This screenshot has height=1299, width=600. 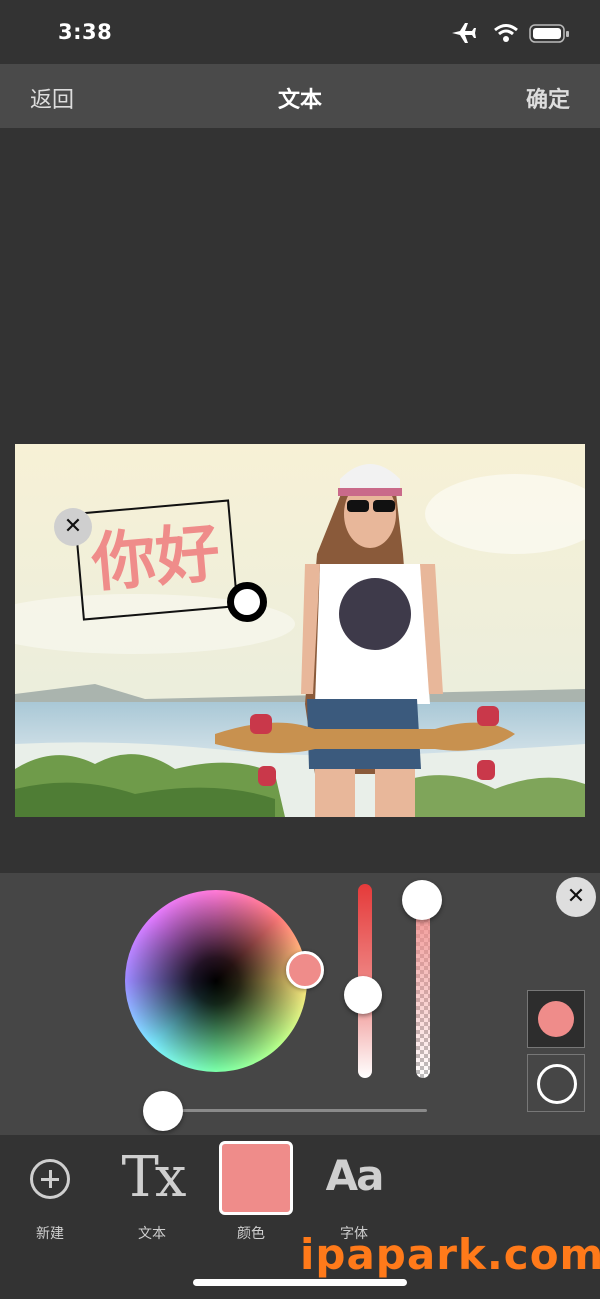 What do you see at coordinates (50, 1179) in the screenshot?
I see `add-circle-icon` at bounding box center [50, 1179].